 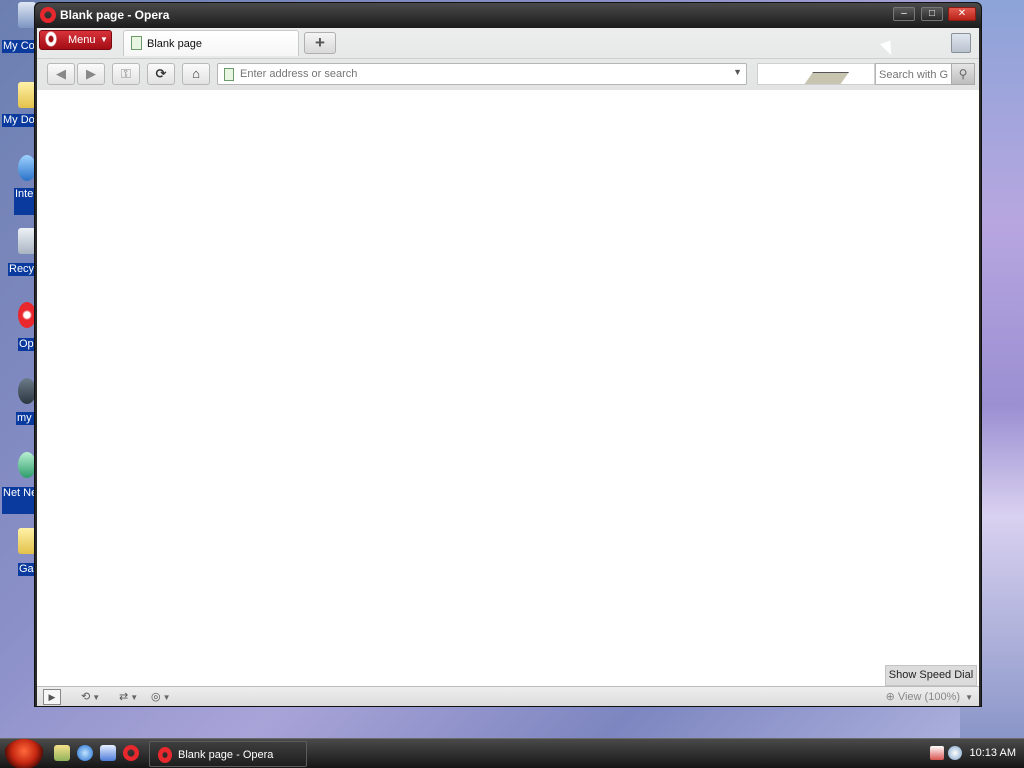 I want to click on browser-chrome: Menu ▼ Blank page + ◀ ▶ ⚿ ⟳ ⌂ ▼ ⚲, so click(x=508, y=59).